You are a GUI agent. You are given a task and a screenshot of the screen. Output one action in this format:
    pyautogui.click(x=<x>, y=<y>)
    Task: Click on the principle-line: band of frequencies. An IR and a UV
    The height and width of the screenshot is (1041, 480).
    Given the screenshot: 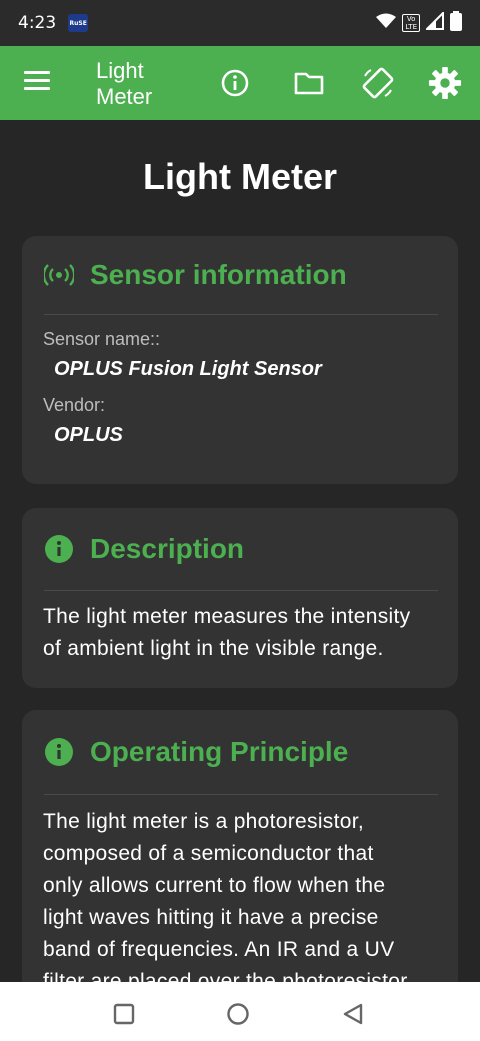 What is the action you would take?
    pyautogui.click(x=219, y=949)
    